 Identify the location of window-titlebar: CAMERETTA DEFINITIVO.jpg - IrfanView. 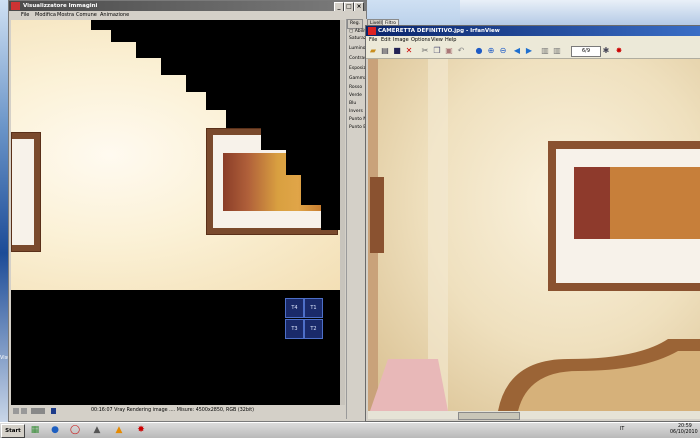
(533, 31).